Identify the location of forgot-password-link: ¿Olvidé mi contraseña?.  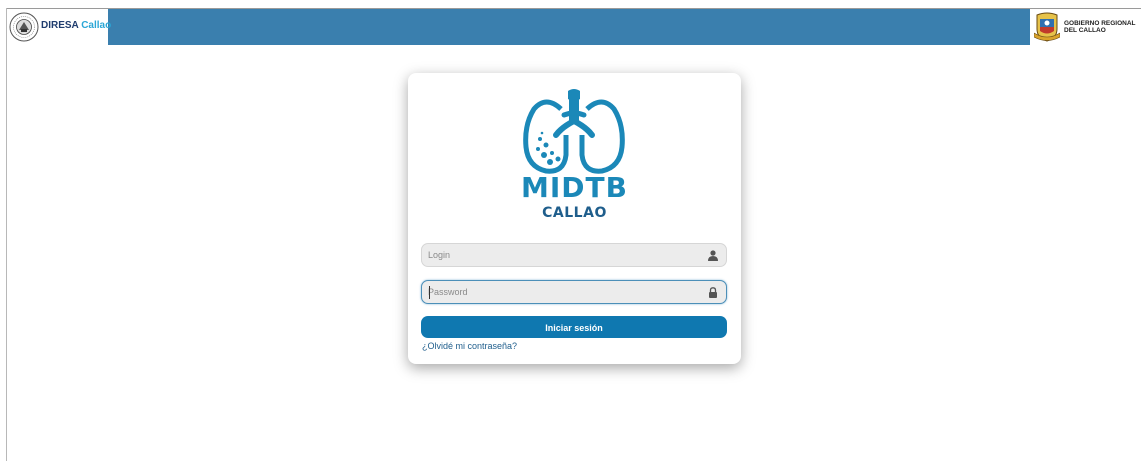
(469, 346).